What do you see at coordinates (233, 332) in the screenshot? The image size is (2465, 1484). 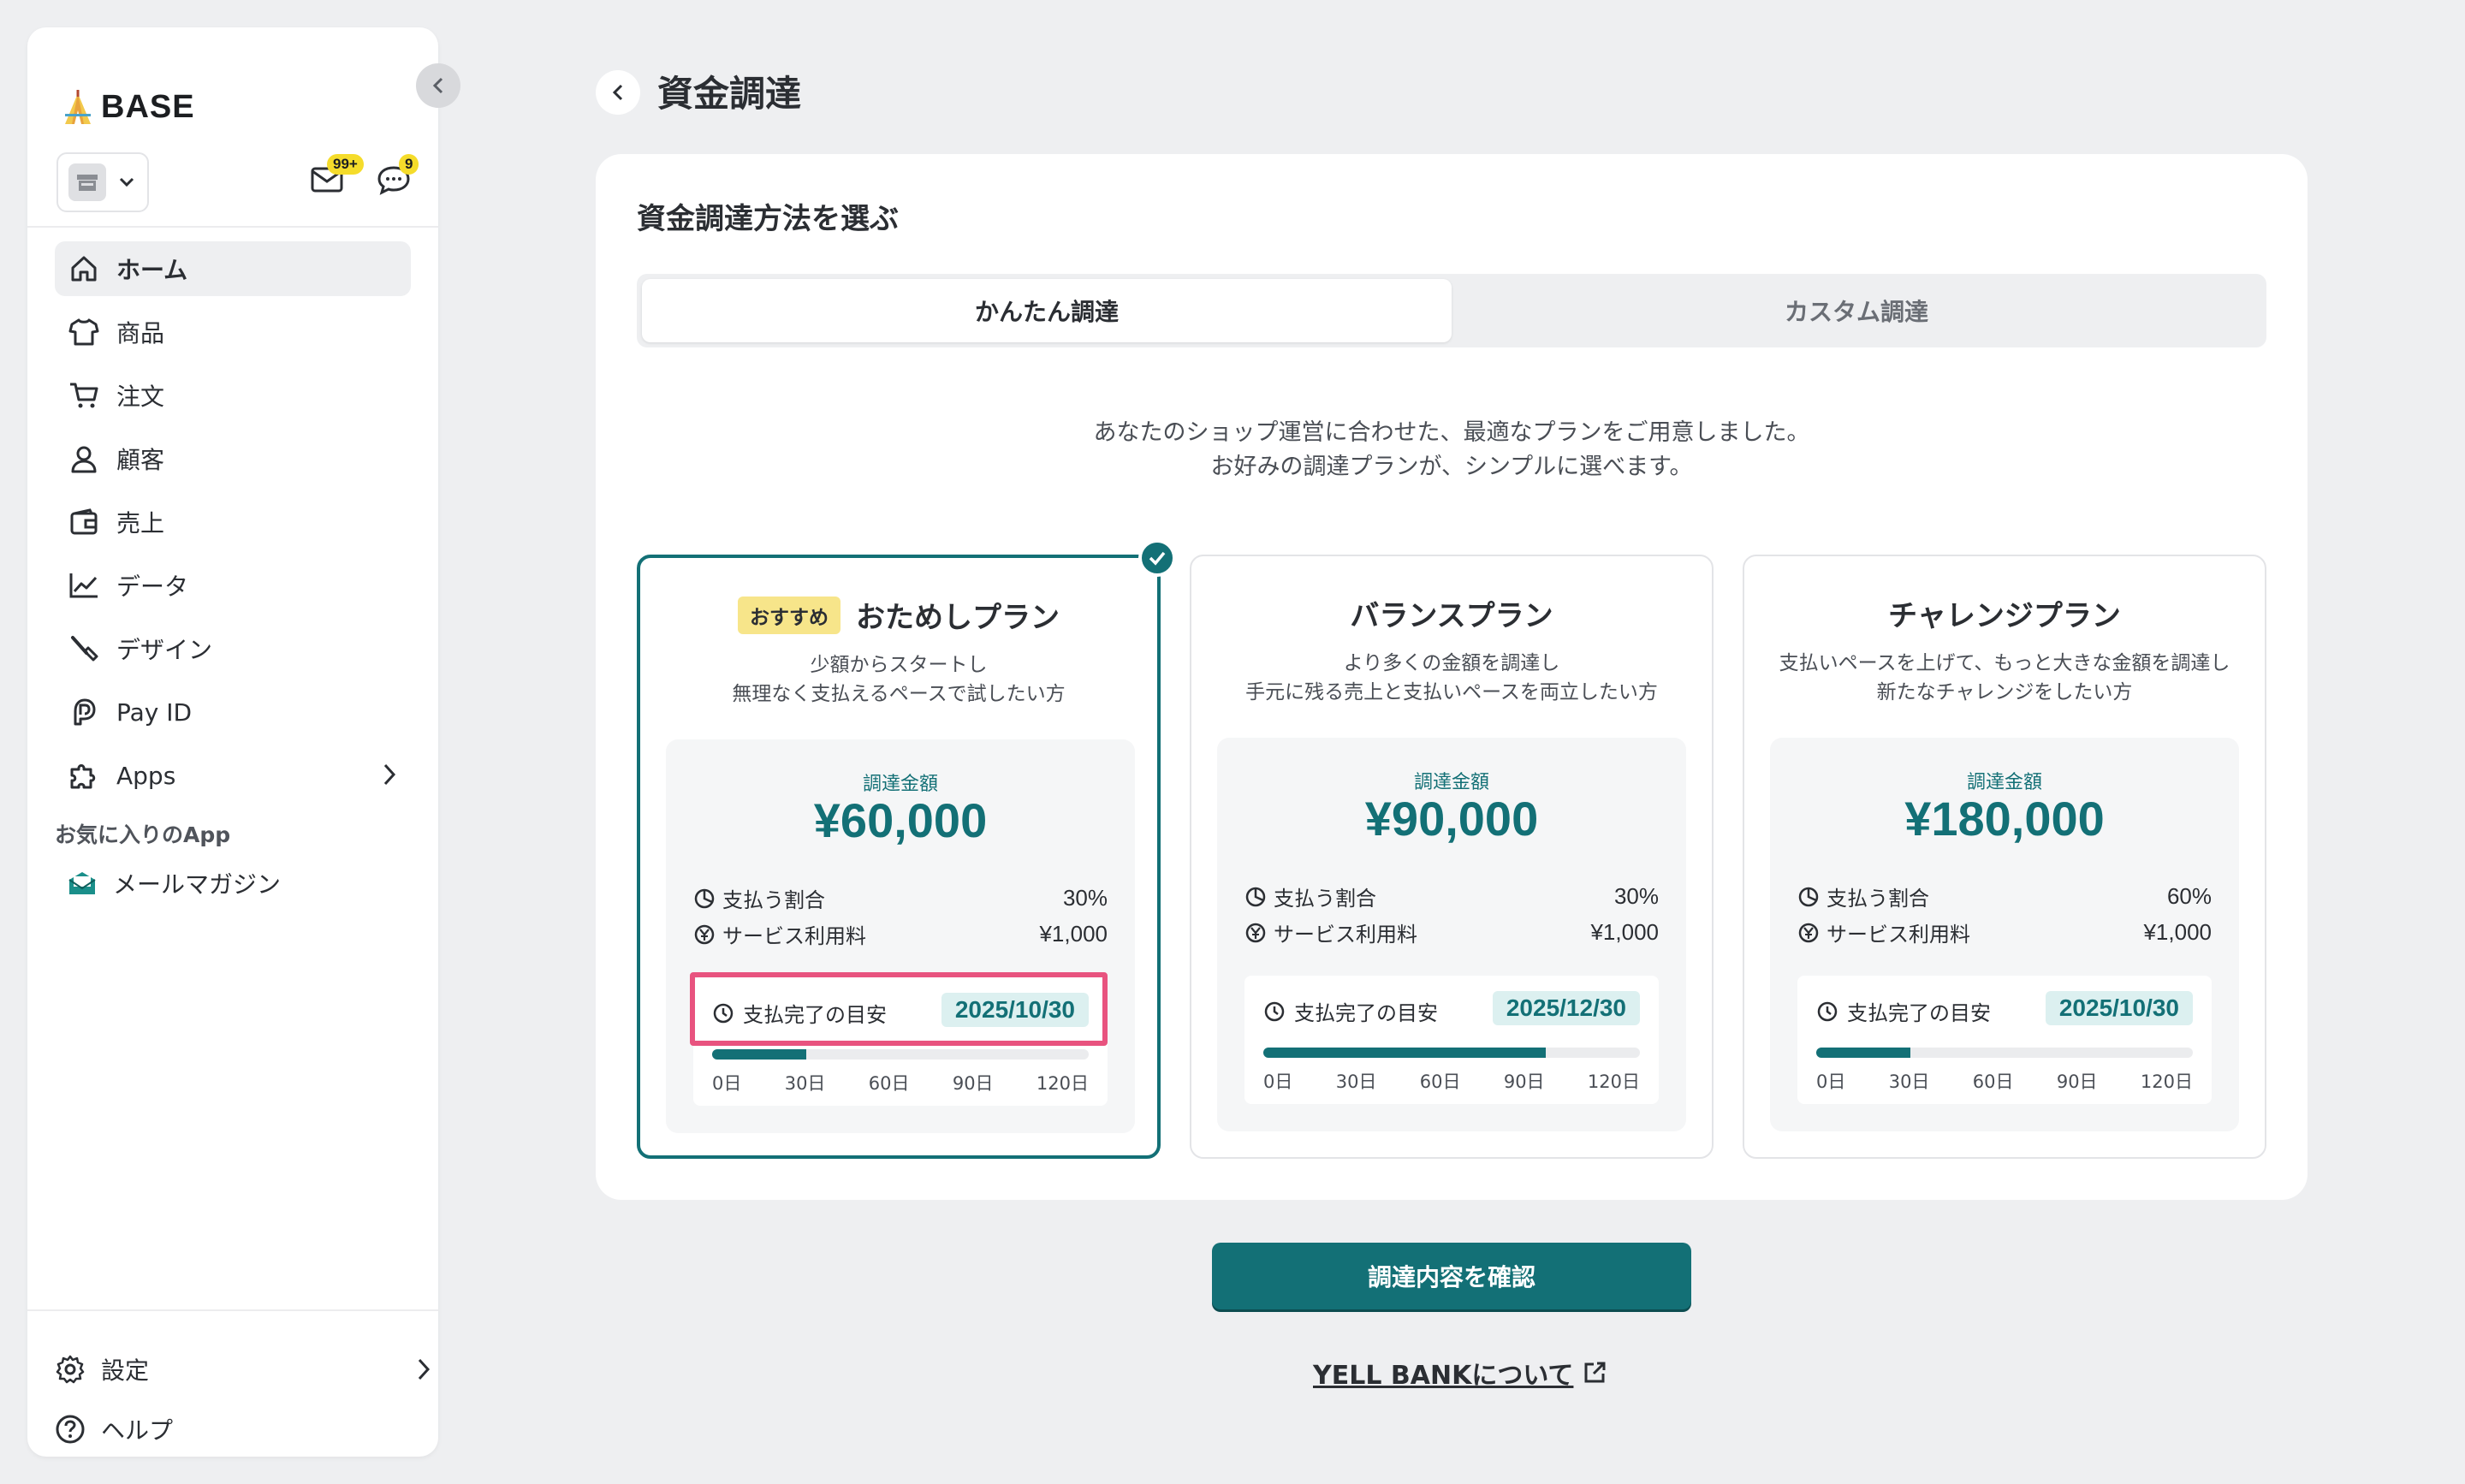 I see `sidebar-item-products: 商品` at bounding box center [233, 332].